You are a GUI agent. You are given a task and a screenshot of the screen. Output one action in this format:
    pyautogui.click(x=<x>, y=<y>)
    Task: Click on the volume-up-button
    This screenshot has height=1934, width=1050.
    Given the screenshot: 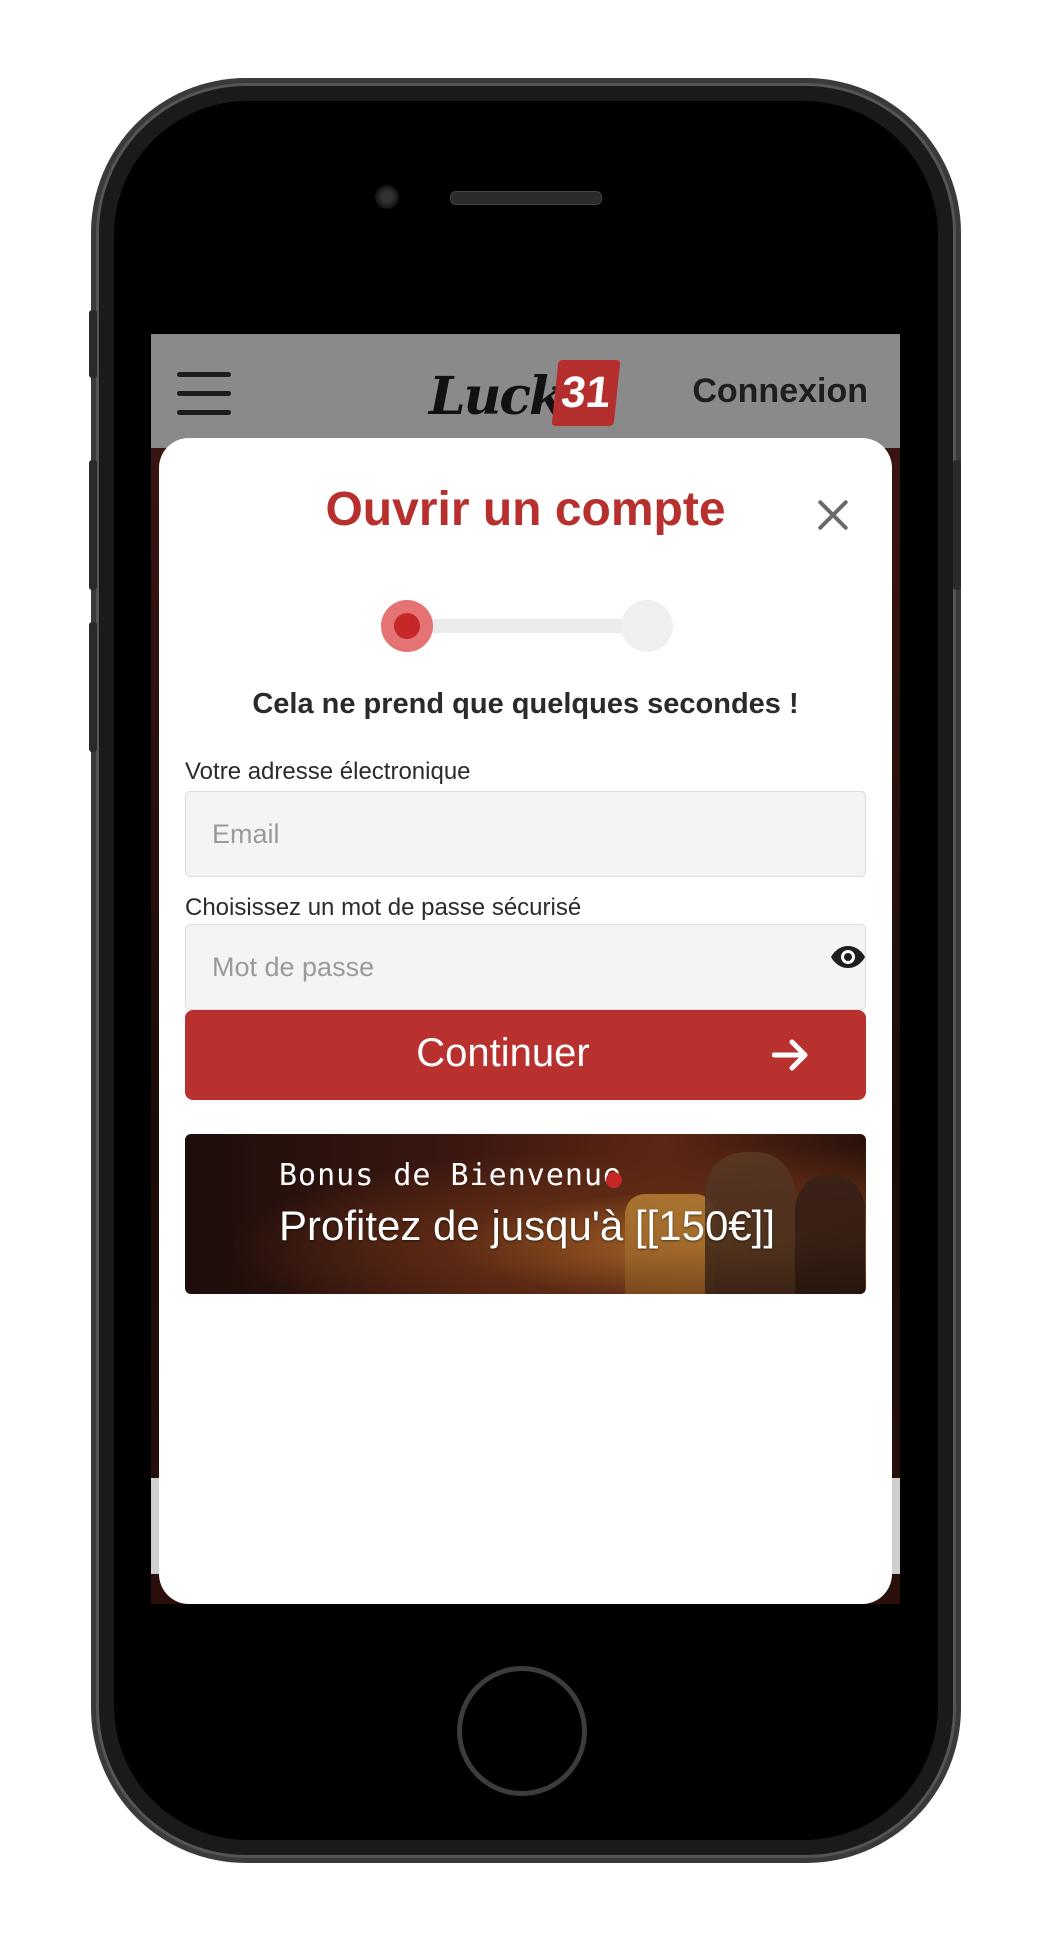 What is the action you would take?
    pyautogui.click(x=93, y=525)
    